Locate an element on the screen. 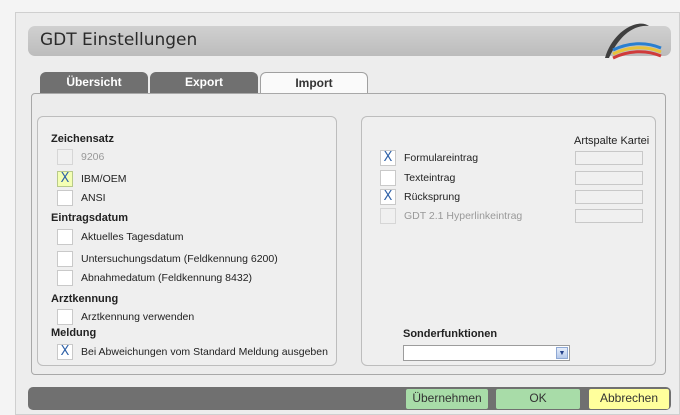 The image size is (680, 415). charset-option-9206: 9206 is located at coordinates (80, 157).